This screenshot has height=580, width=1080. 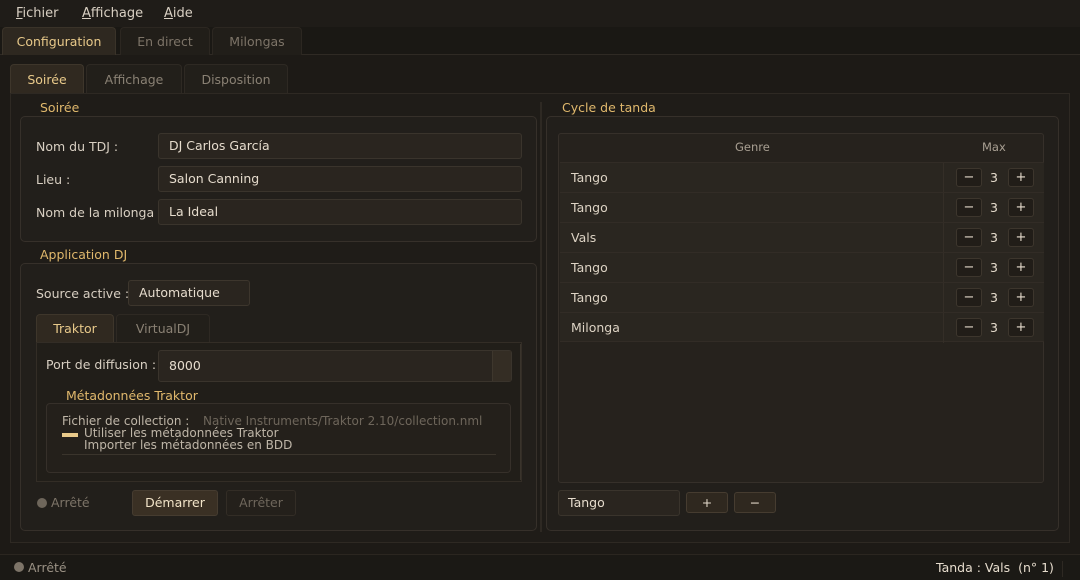 I want to click on menu-affichage-label: ffichage, so click(x=117, y=13).